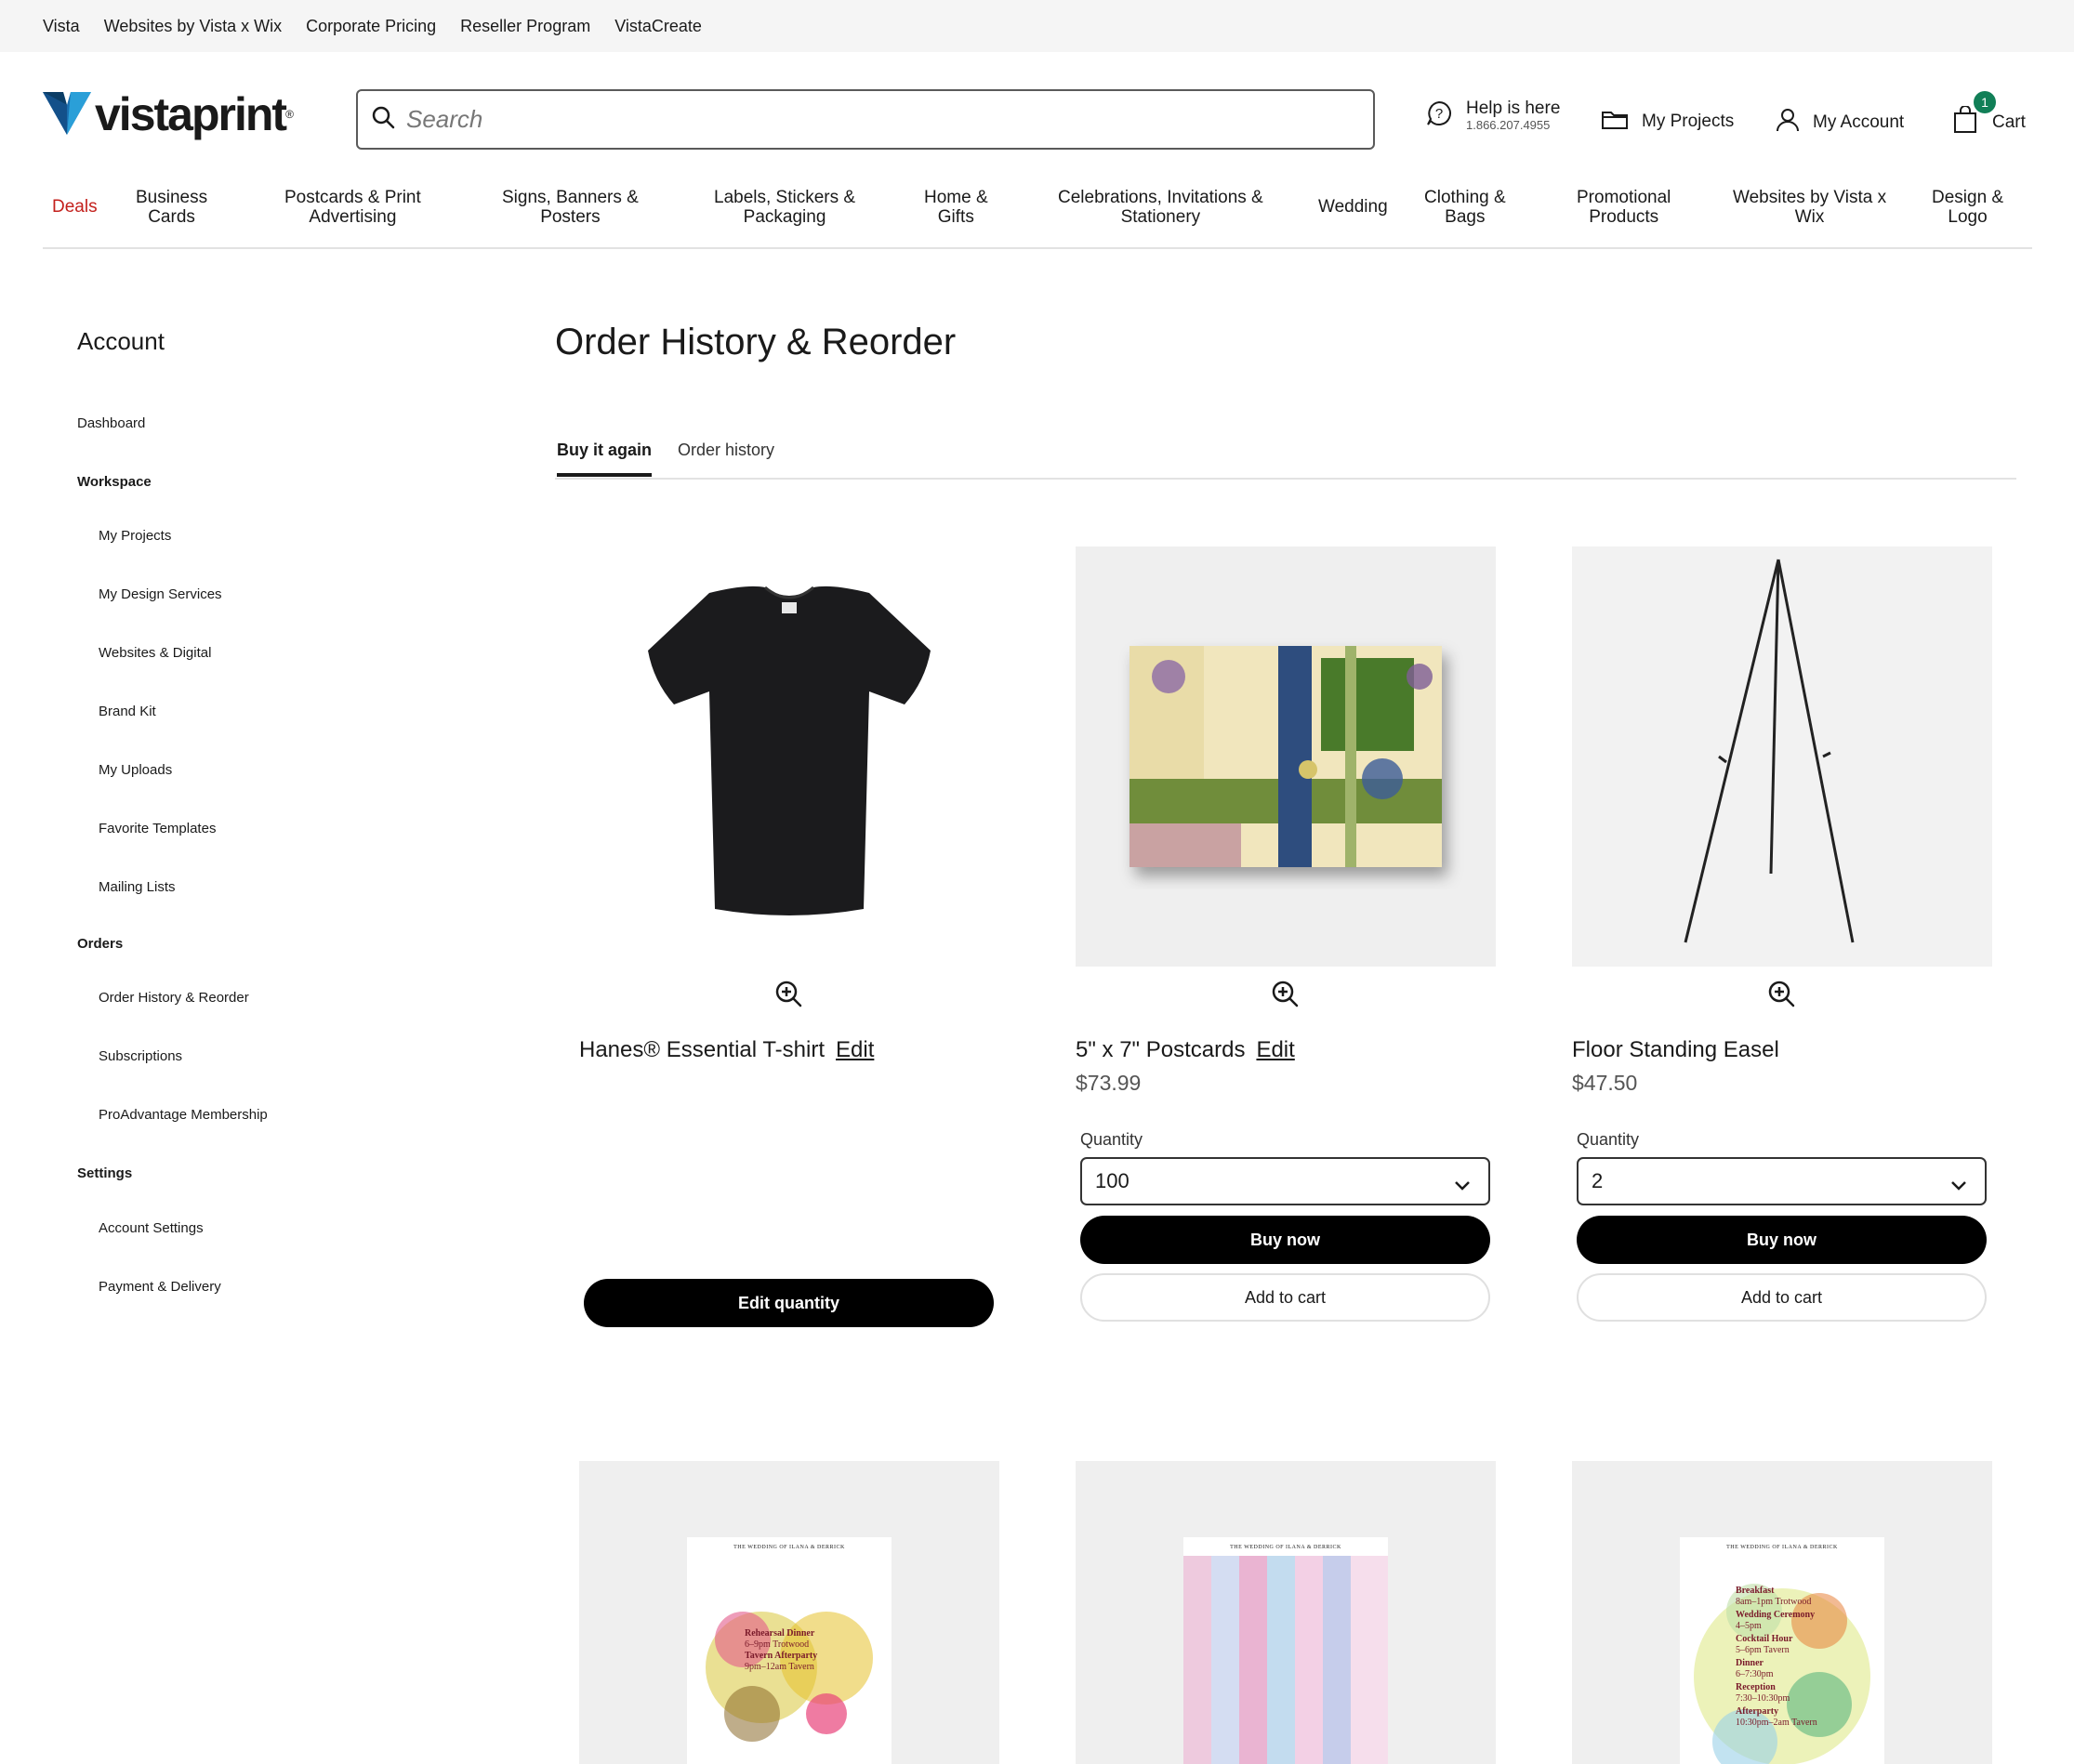 Image resolution: width=2074 pixels, height=1764 pixels. I want to click on sidebar-item-payment-delivery: Payment & Delivery, so click(160, 1287).